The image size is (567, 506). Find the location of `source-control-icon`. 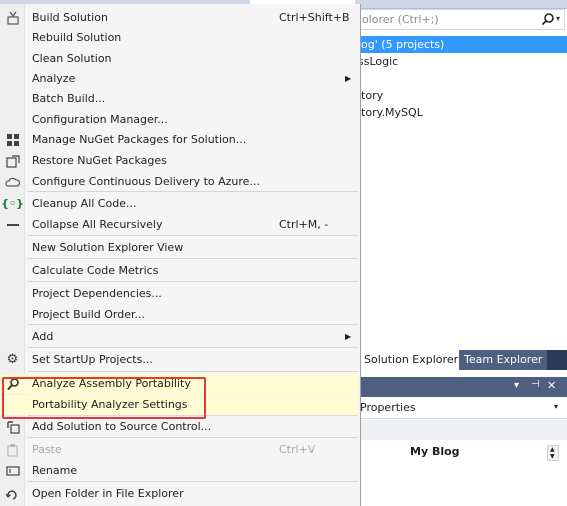

source-control-icon is located at coordinates (12, 426).